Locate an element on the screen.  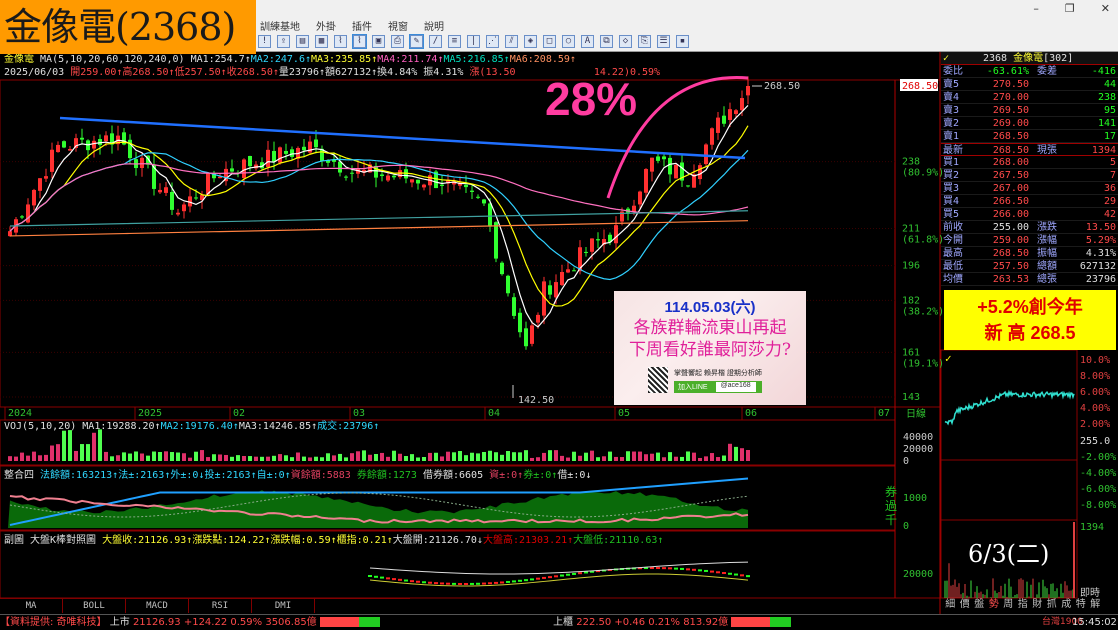
date-axis-label: 06 is located at coordinates (751, 413).